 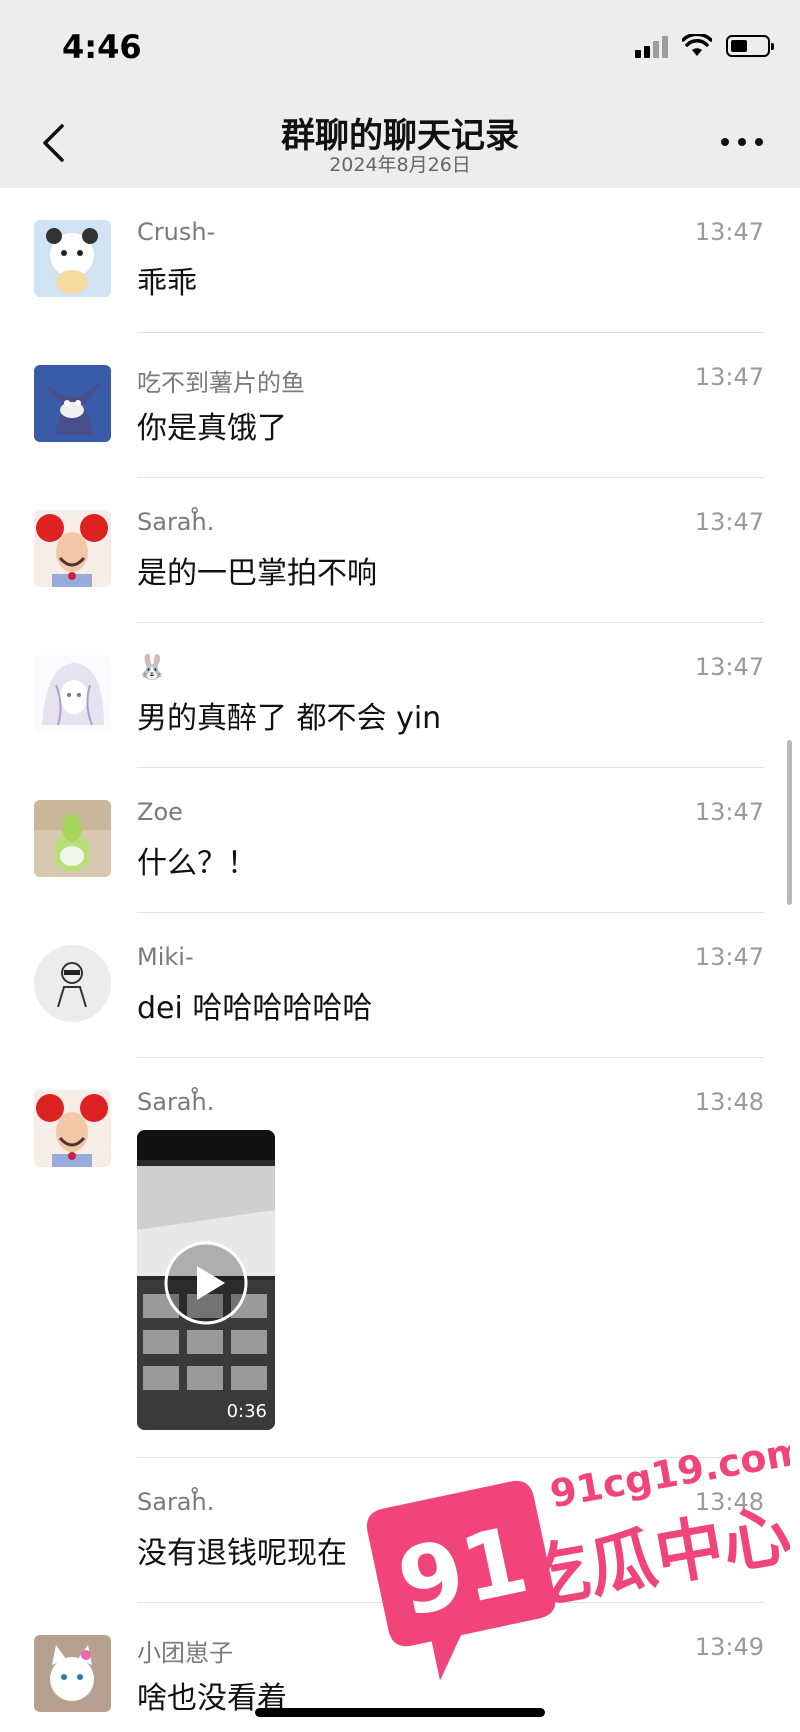 What do you see at coordinates (400, 260) in the screenshot?
I see `list-item: Crush- 13:47 乖乖` at bounding box center [400, 260].